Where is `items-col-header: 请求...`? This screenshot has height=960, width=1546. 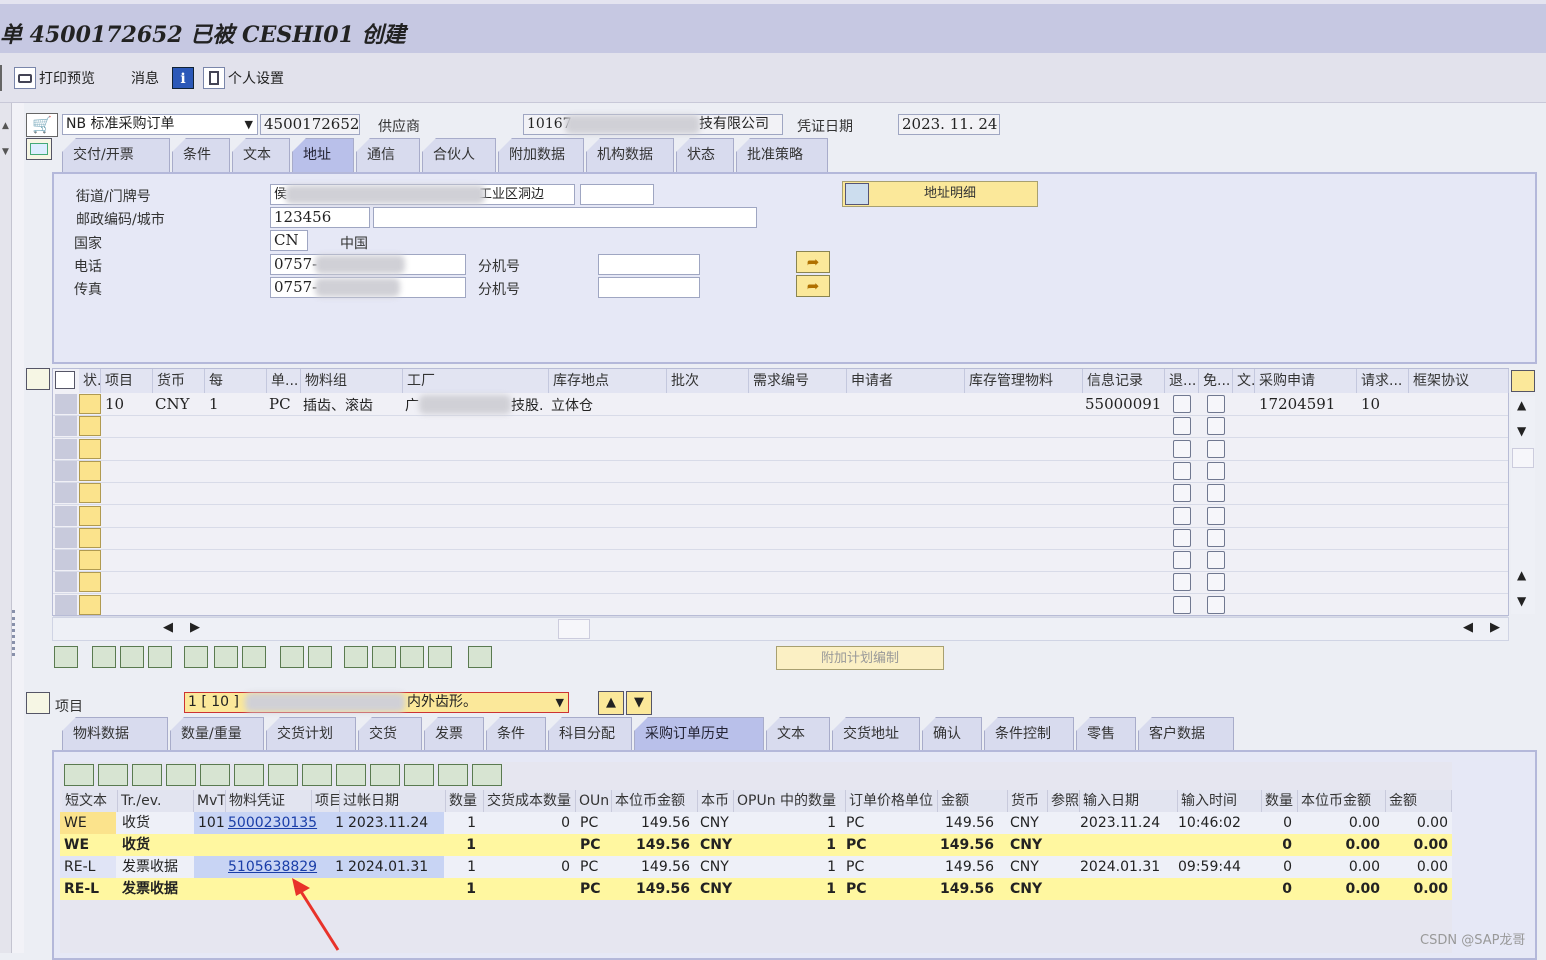 items-col-header: 请求... is located at coordinates (1383, 381).